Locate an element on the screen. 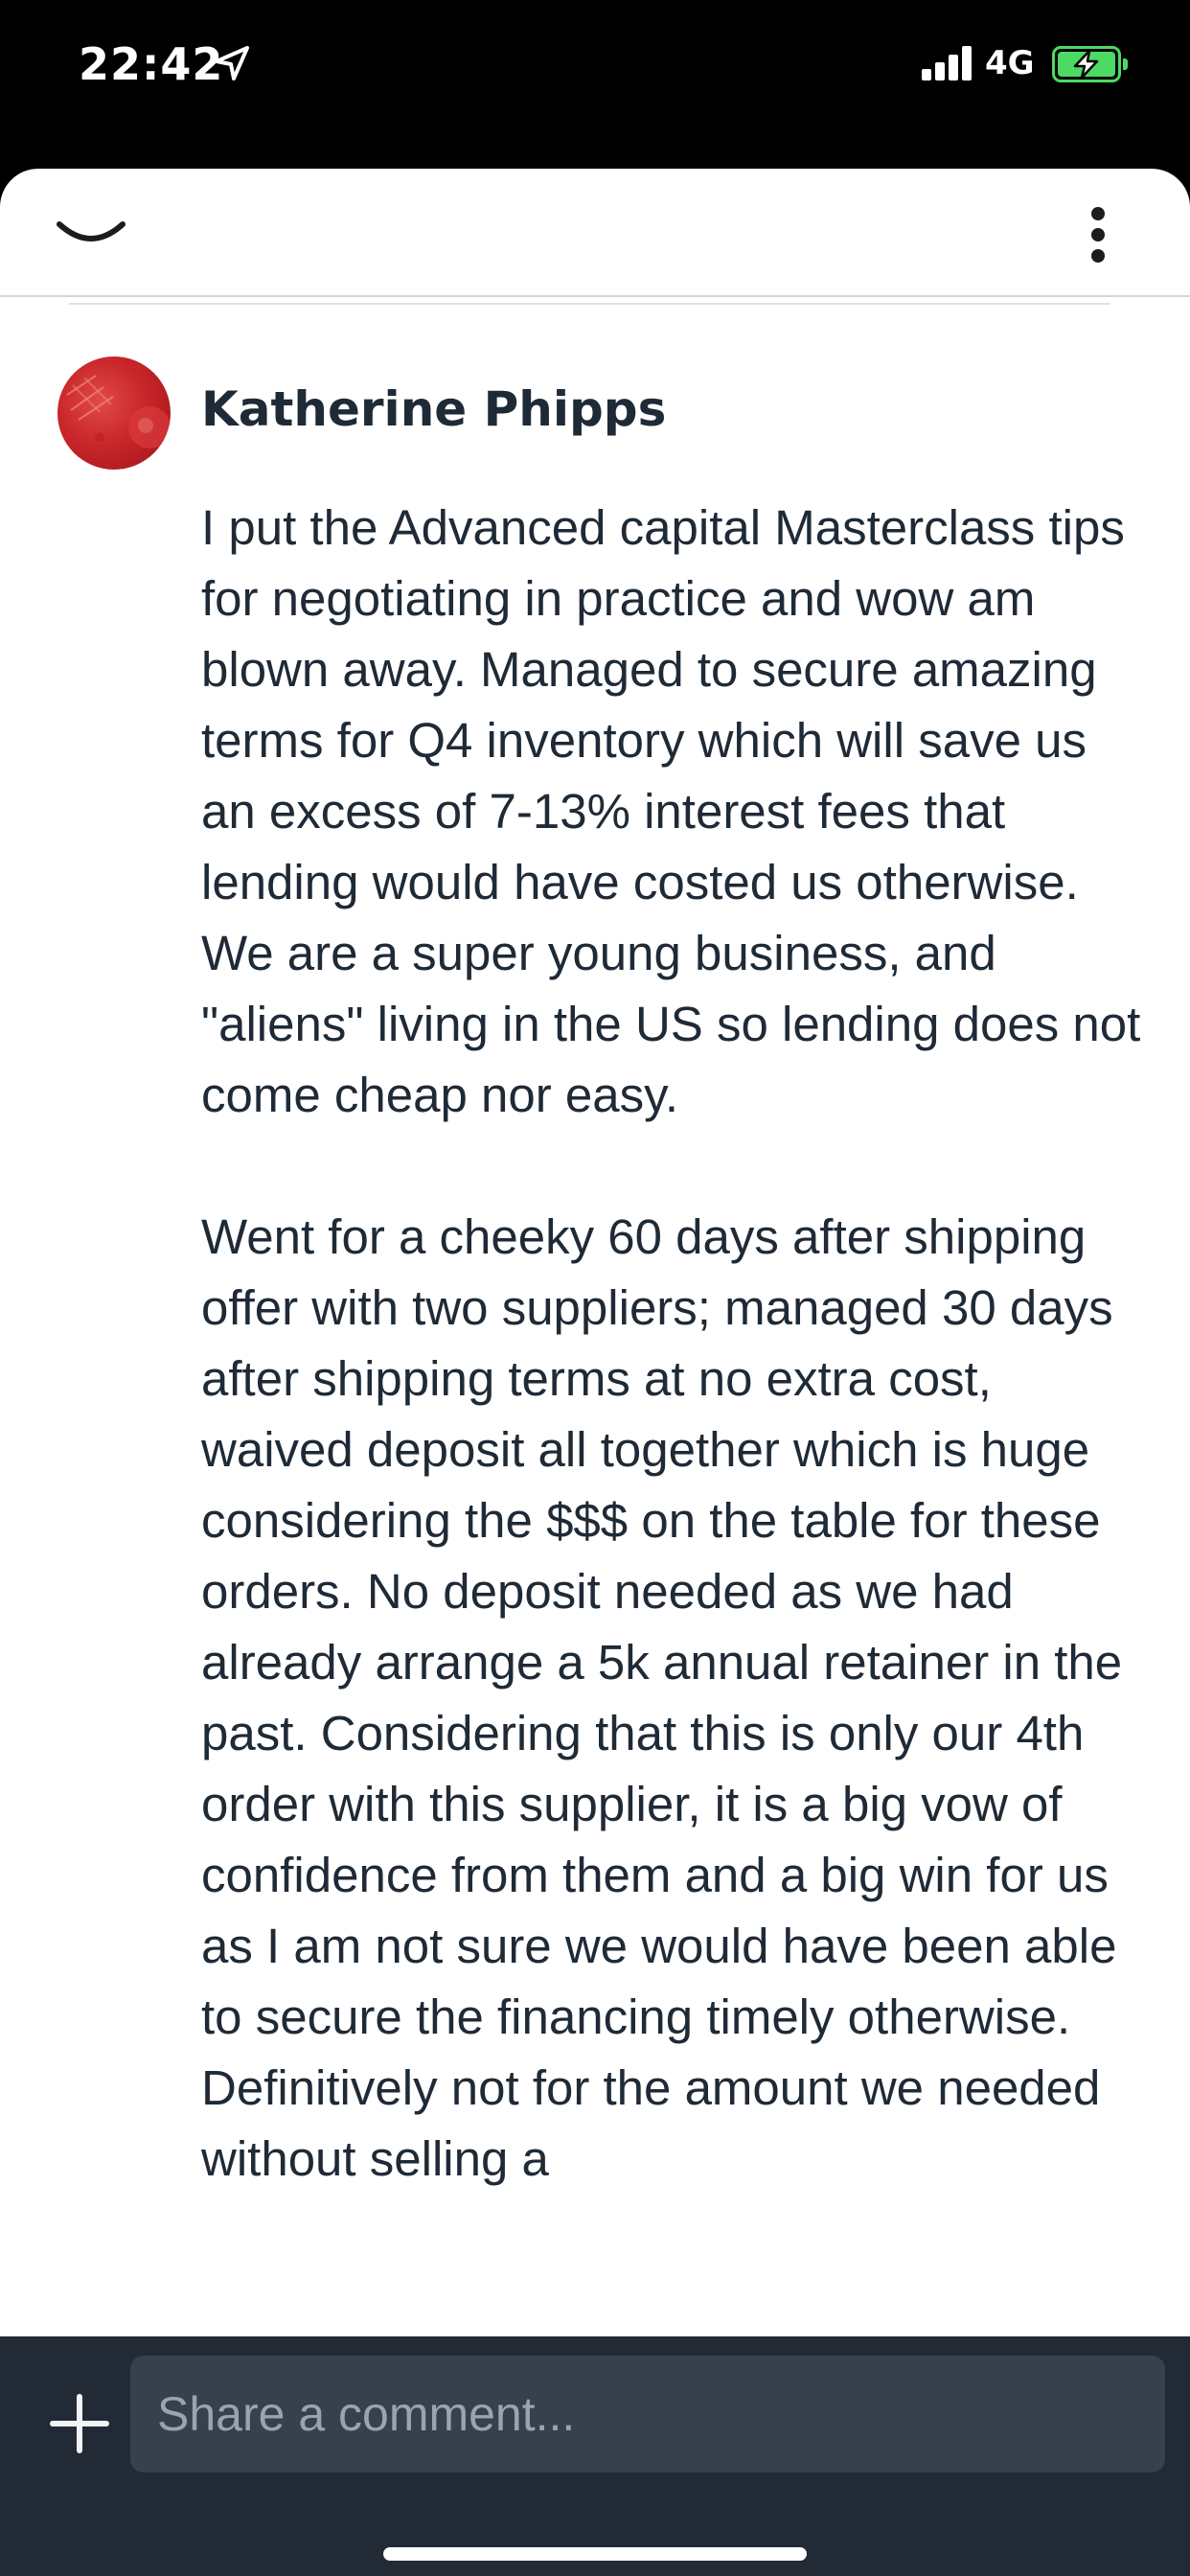  author-name: Katherine Phipps is located at coordinates (434, 409).